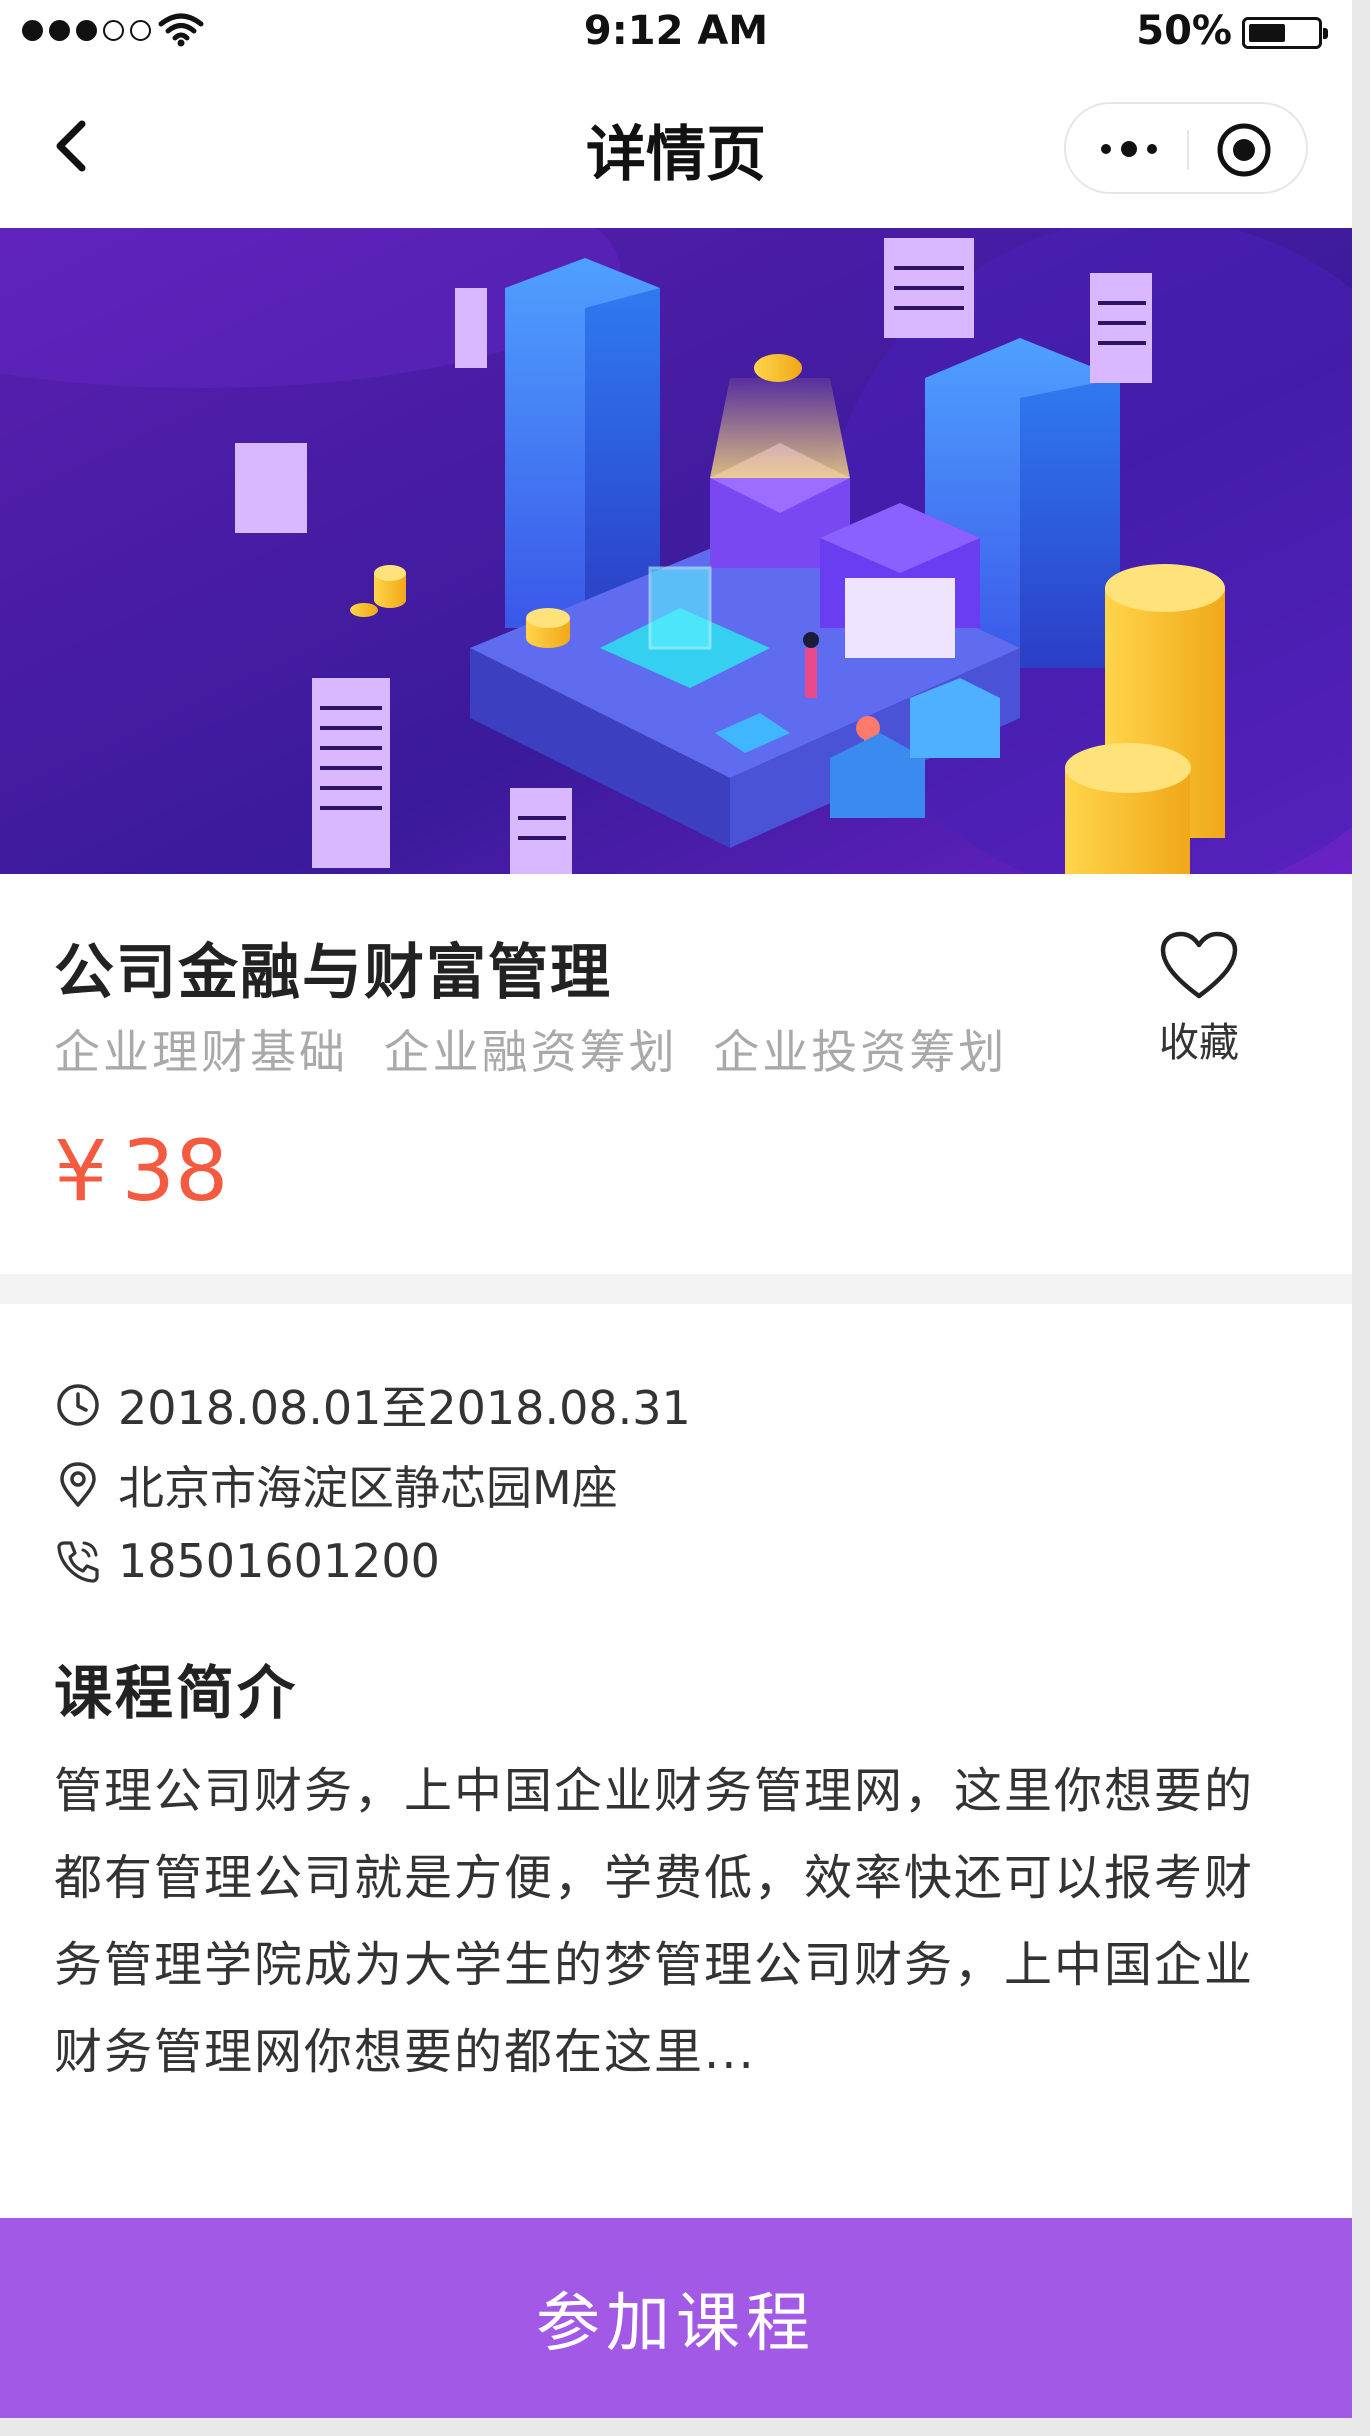 This screenshot has width=1370, height=2436. I want to click on phone-number: 18501601200, so click(279, 1561).